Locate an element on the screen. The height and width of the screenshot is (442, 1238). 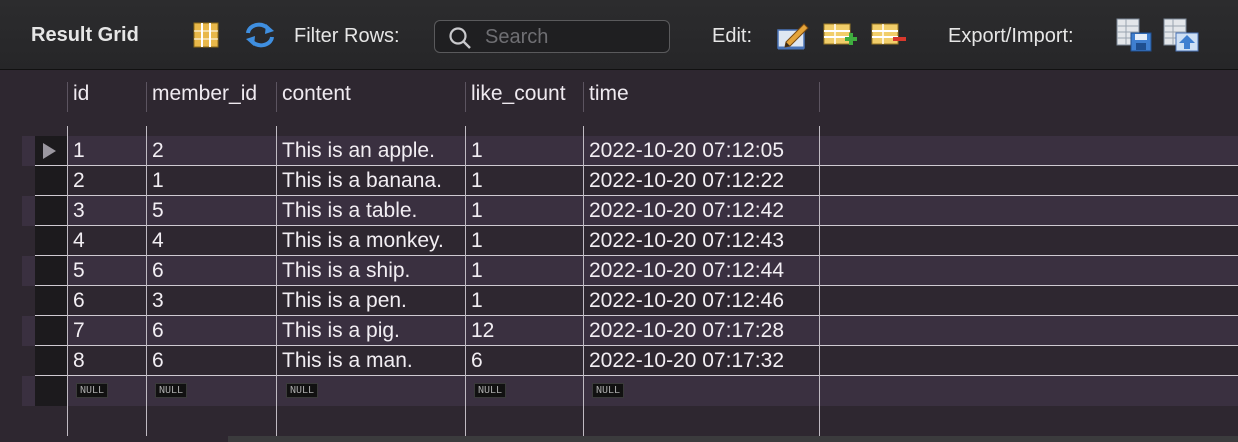
cell-time: 2022-10-20 07:12:46 is located at coordinates (686, 301).